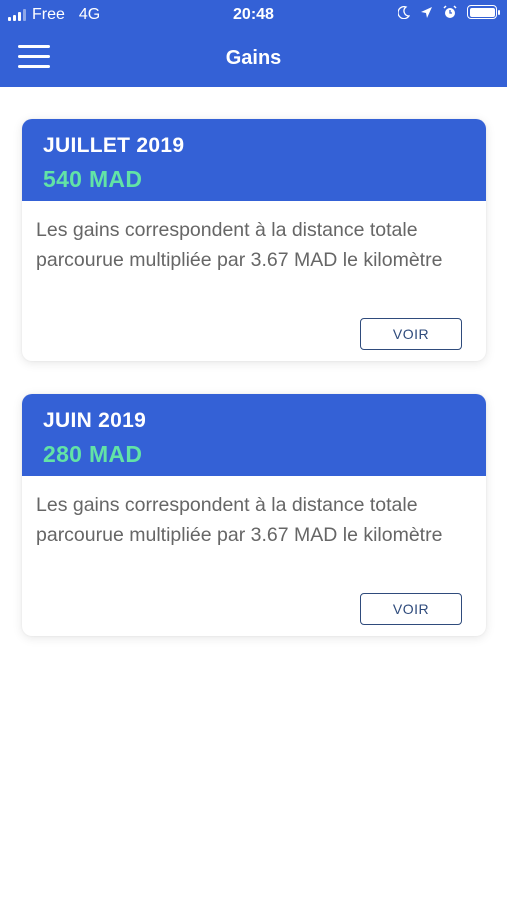 Image resolution: width=507 pixels, height=900 pixels. What do you see at coordinates (483, 12) in the screenshot?
I see `battery-icon` at bounding box center [483, 12].